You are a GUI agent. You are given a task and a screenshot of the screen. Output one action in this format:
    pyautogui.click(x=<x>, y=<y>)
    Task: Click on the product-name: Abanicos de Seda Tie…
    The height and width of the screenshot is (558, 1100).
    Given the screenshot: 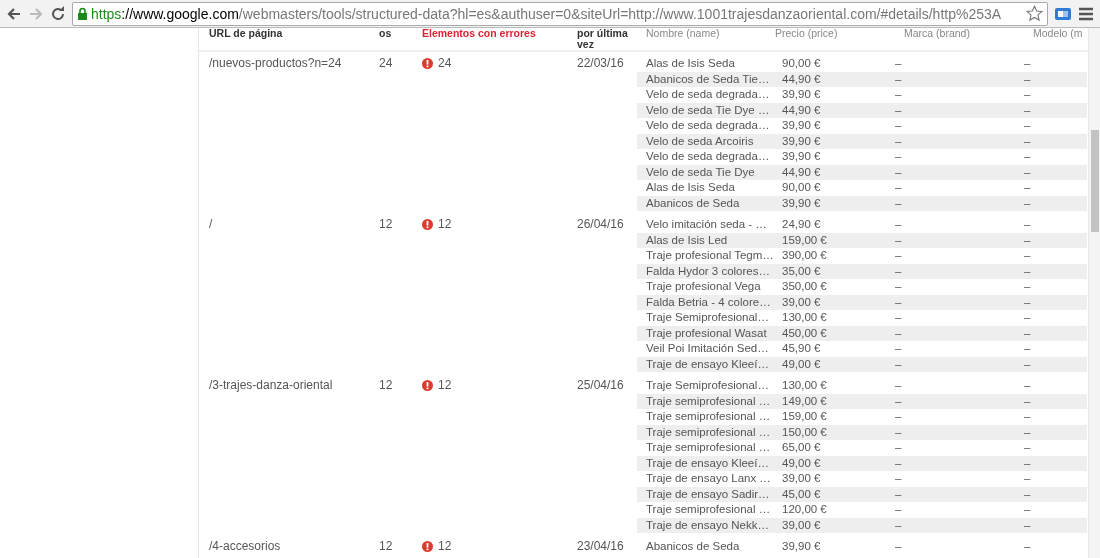 What is the action you would take?
    pyautogui.click(x=708, y=79)
    